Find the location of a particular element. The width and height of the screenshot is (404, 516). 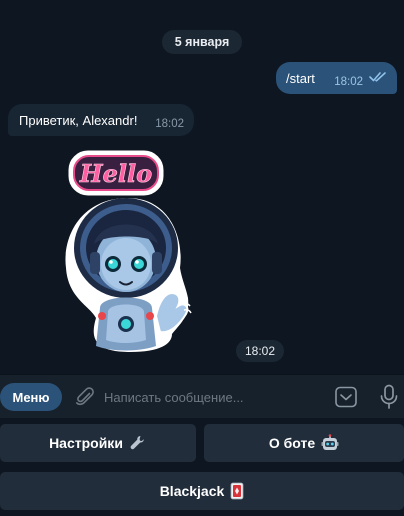

message-composer: Меню is located at coordinates (202, 396).